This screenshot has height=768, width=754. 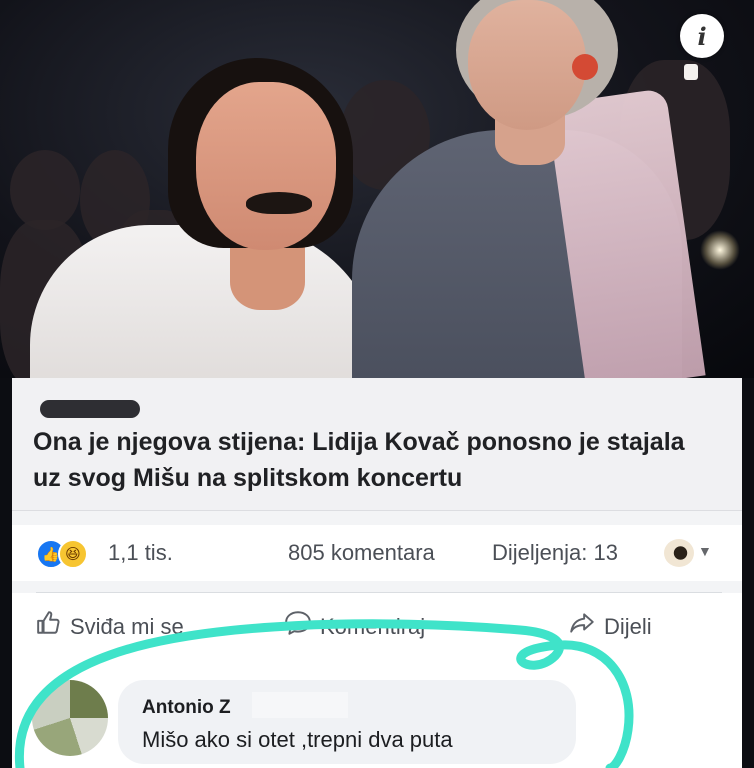 I want to click on haha-reaction-icon: 😆, so click(x=73, y=554).